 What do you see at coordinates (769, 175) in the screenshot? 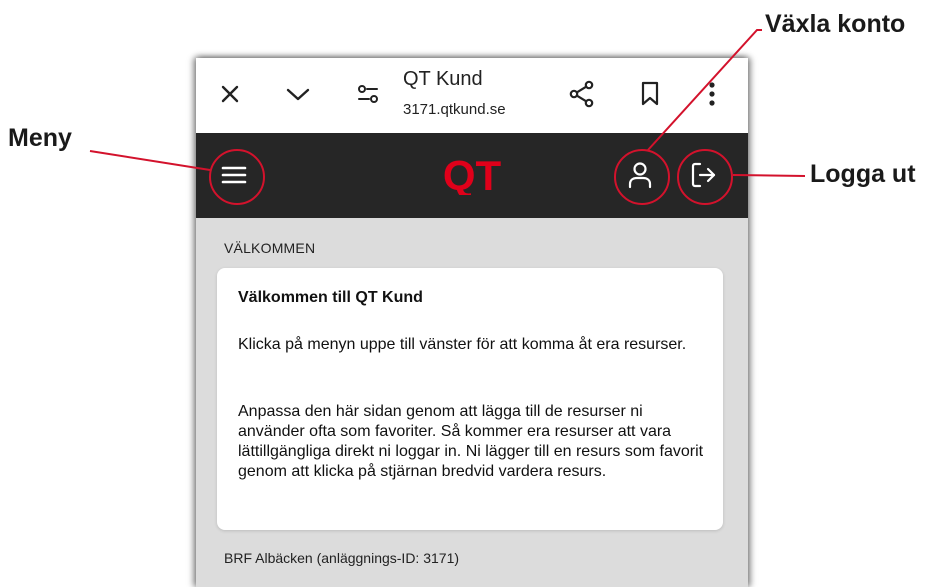
I see `logout-leader-line` at bounding box center [769, 175].